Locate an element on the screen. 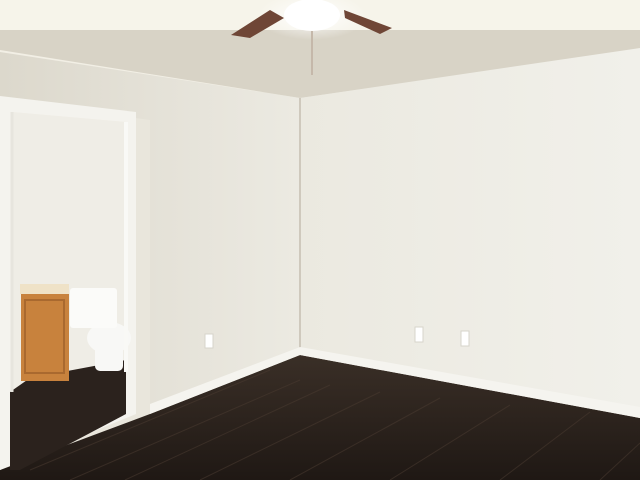  outlet-right is located at coordinates (465, 338).